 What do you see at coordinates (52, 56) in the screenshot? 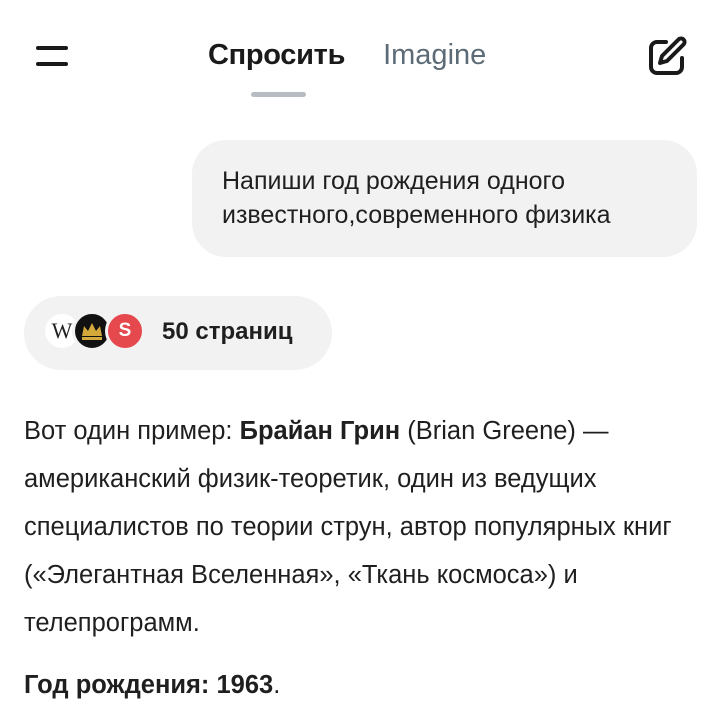
I see `menu-button` at bounding box center [52, 56].